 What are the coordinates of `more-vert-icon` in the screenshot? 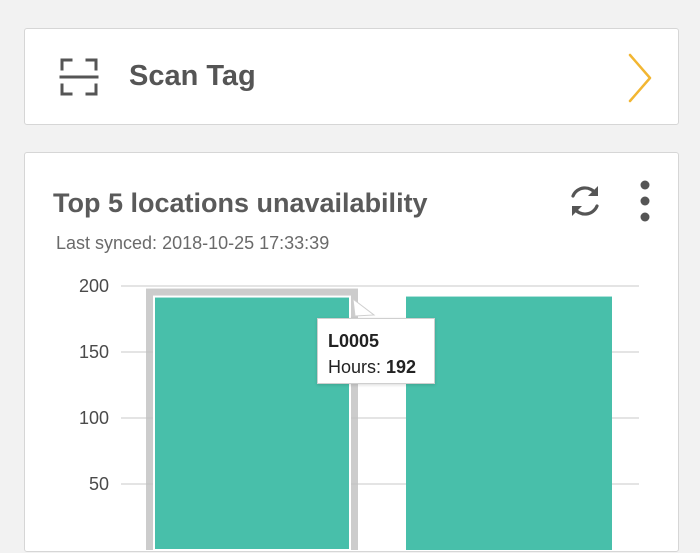 It's located at (645, 201).